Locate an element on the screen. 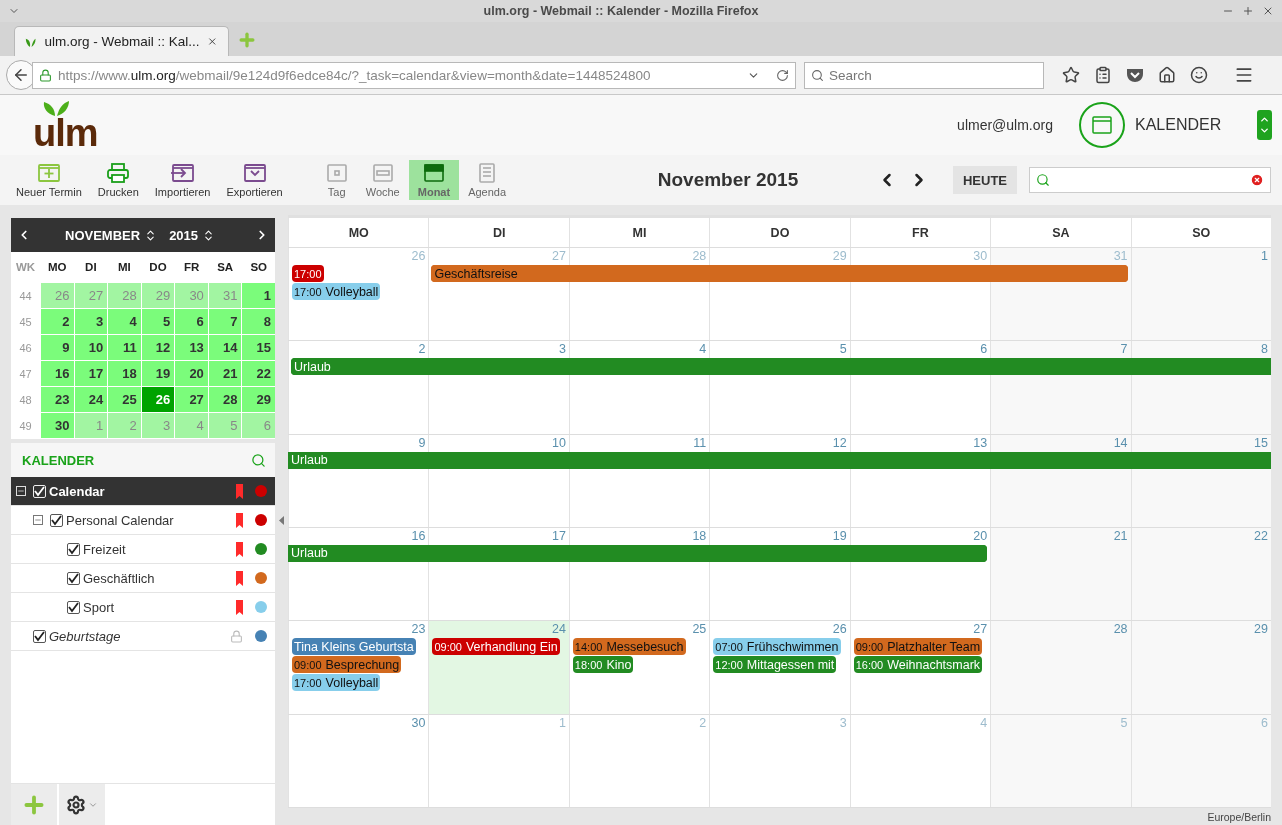 The image size is (1282, 825). mini-calendar-day: 13 is located at coordinates (191, 347).